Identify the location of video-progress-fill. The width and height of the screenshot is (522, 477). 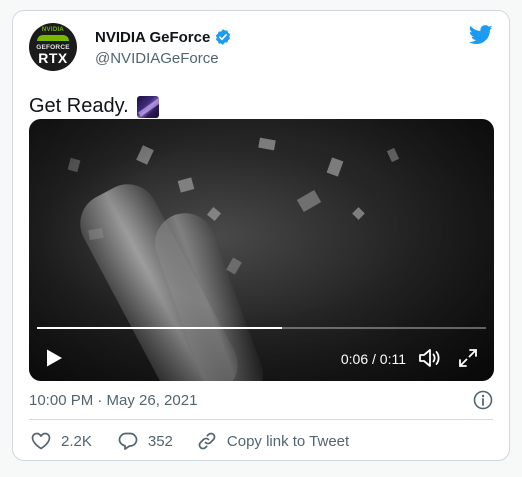
(159, 328).